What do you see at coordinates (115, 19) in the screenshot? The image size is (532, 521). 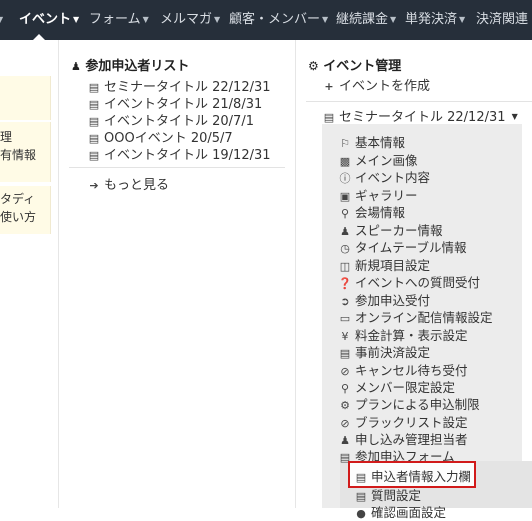 I see `nav-item-label: フォーム` at bounding box center [115, 19].